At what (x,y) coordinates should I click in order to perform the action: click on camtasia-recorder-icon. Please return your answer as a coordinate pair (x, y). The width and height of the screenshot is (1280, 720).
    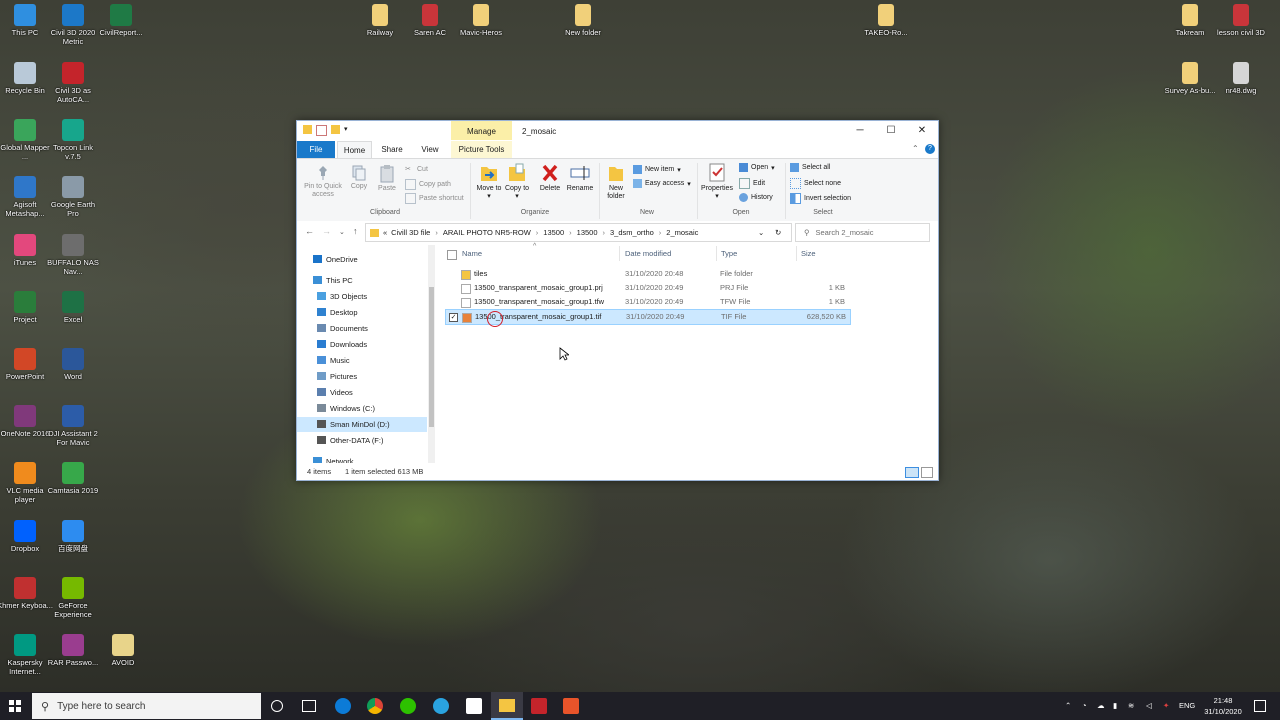
    Looking at the image, I should click on (571, 706).